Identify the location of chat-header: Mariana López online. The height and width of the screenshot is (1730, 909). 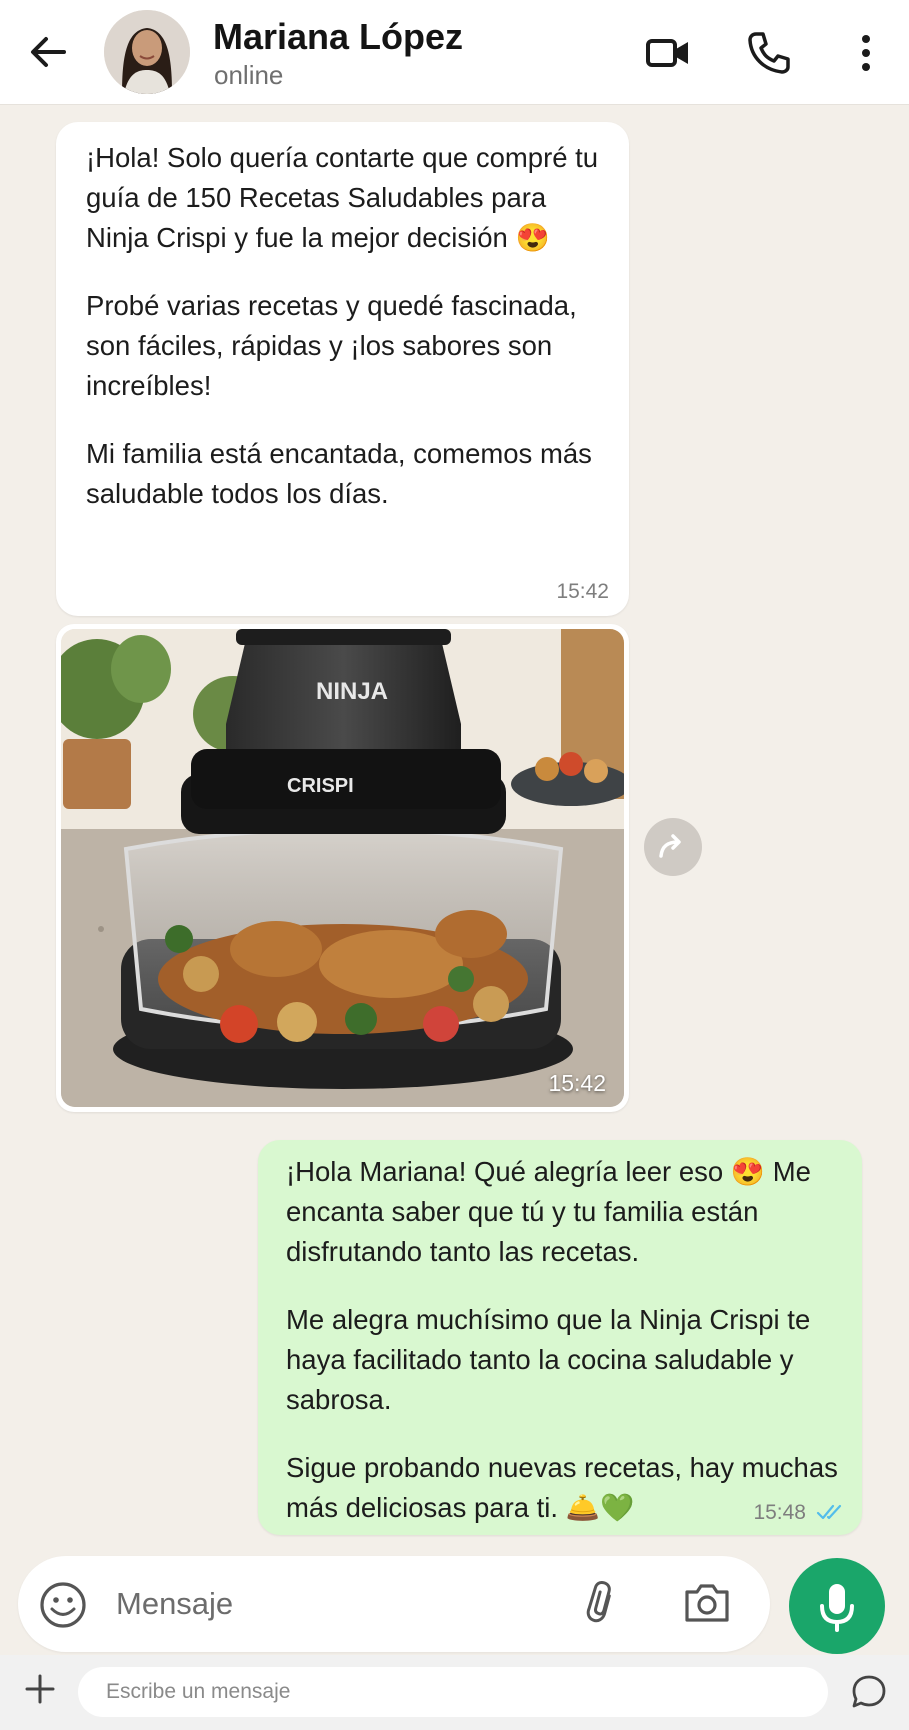
(454, 52).